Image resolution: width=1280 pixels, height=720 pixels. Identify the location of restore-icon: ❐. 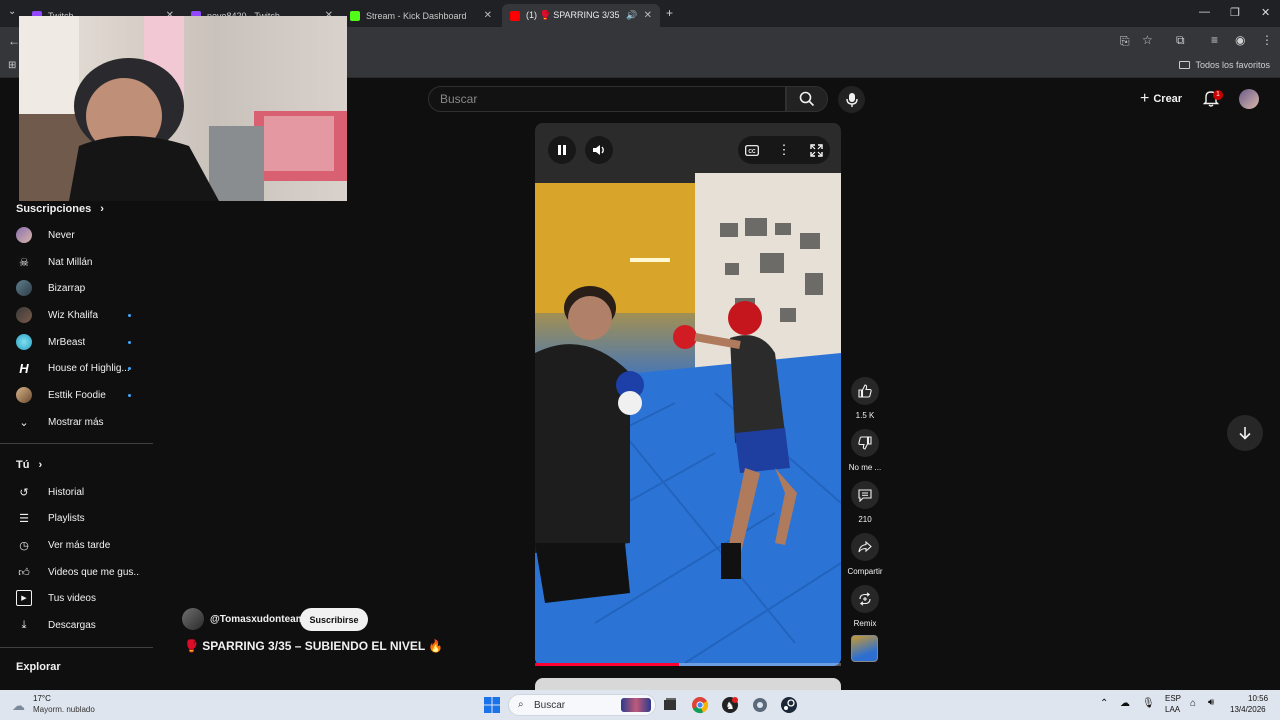
(1235, 12).